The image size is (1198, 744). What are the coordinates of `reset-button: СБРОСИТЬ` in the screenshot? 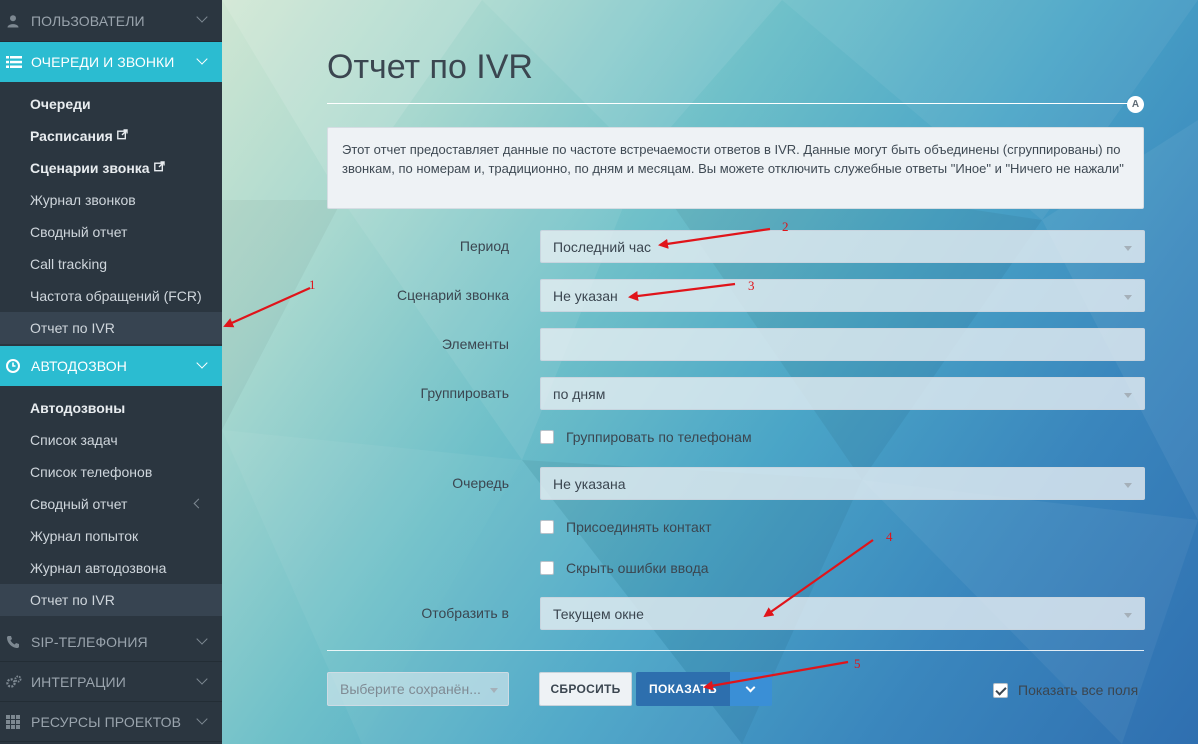 It's located at (585, 689).